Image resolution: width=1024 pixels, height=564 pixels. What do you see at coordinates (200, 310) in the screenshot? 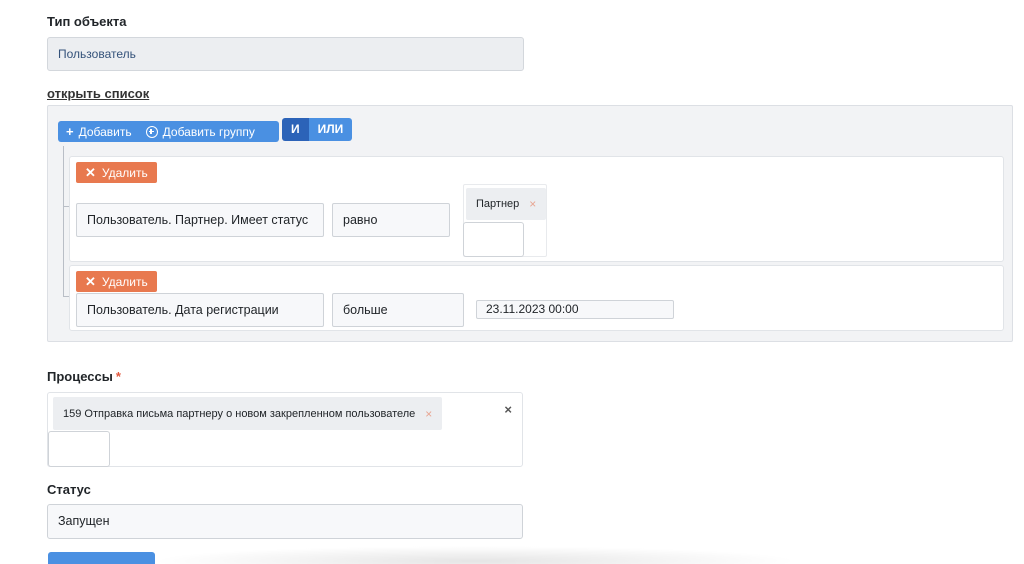
I see `rule-field-select: Пользователь. Дата регистрации` at bounding box center [200, 310].